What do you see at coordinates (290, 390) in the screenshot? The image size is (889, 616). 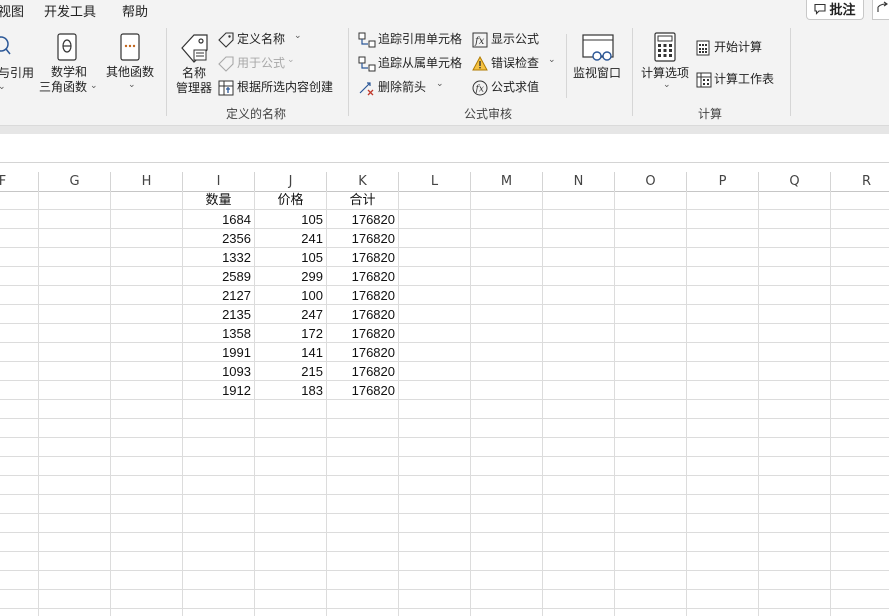 I see `table-cell: 183` at bounding box center [290, 390].